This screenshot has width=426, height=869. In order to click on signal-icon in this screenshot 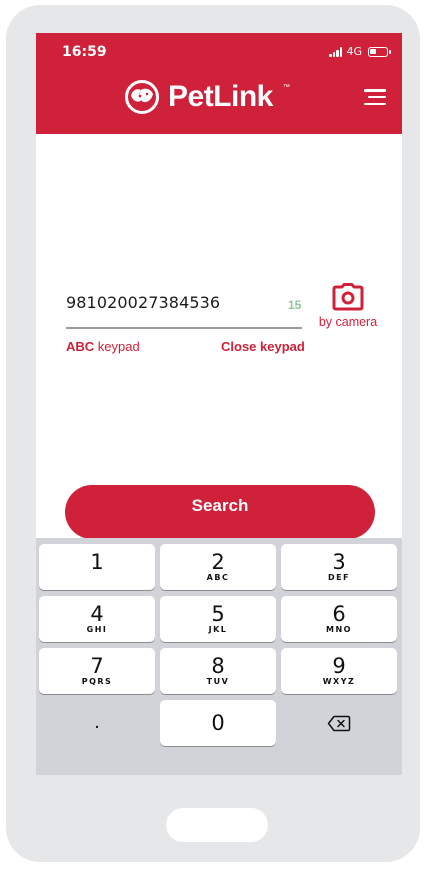, I will do `click(336, 51)`.